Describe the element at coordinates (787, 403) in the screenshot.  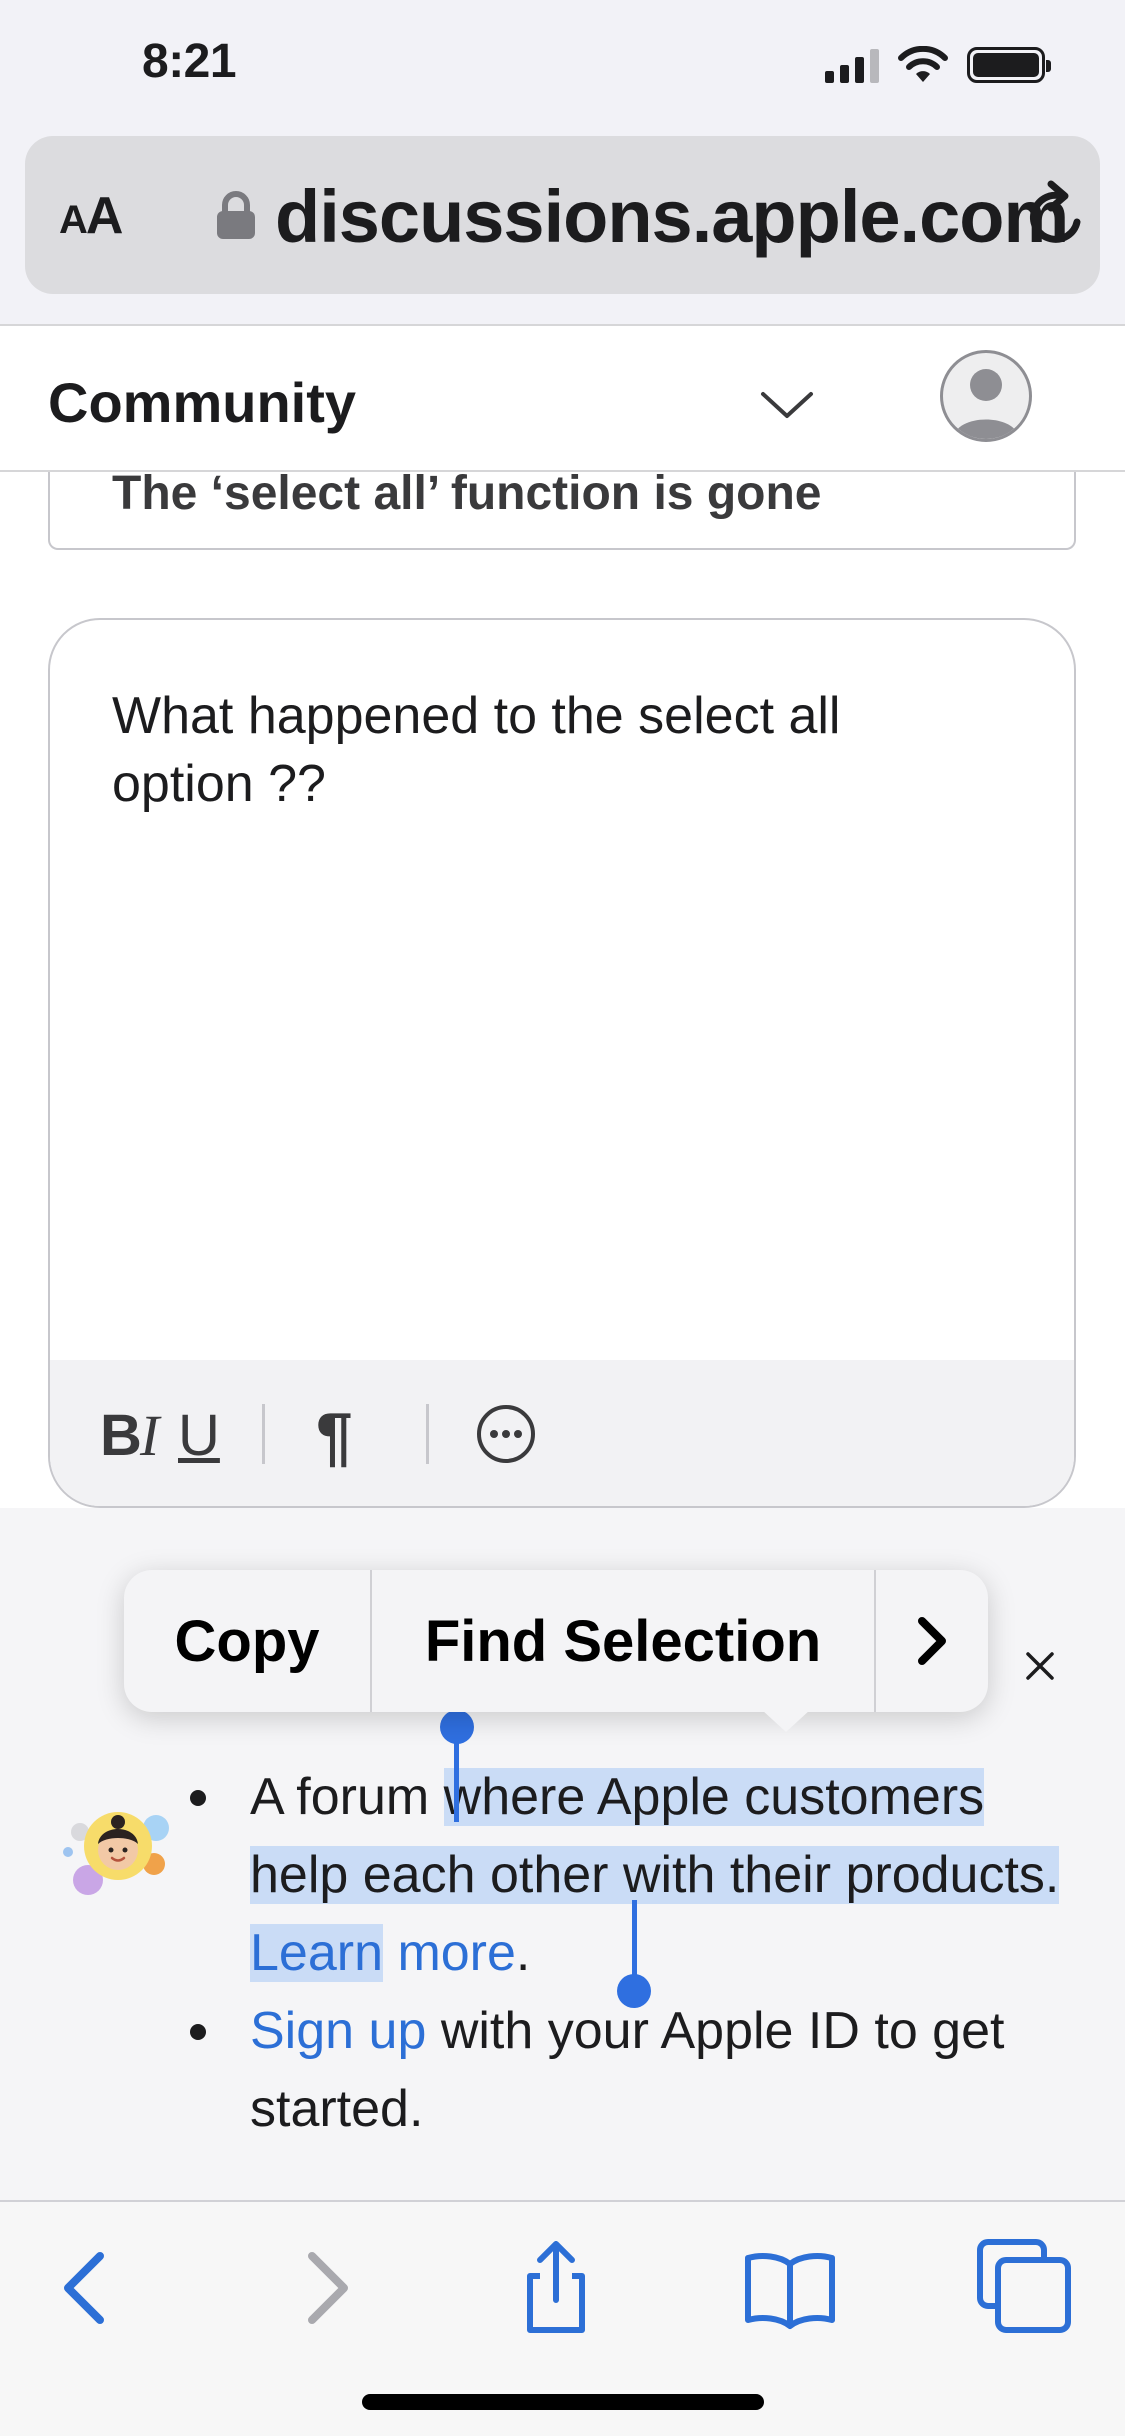
I see `chevron-down-icon` at that location.